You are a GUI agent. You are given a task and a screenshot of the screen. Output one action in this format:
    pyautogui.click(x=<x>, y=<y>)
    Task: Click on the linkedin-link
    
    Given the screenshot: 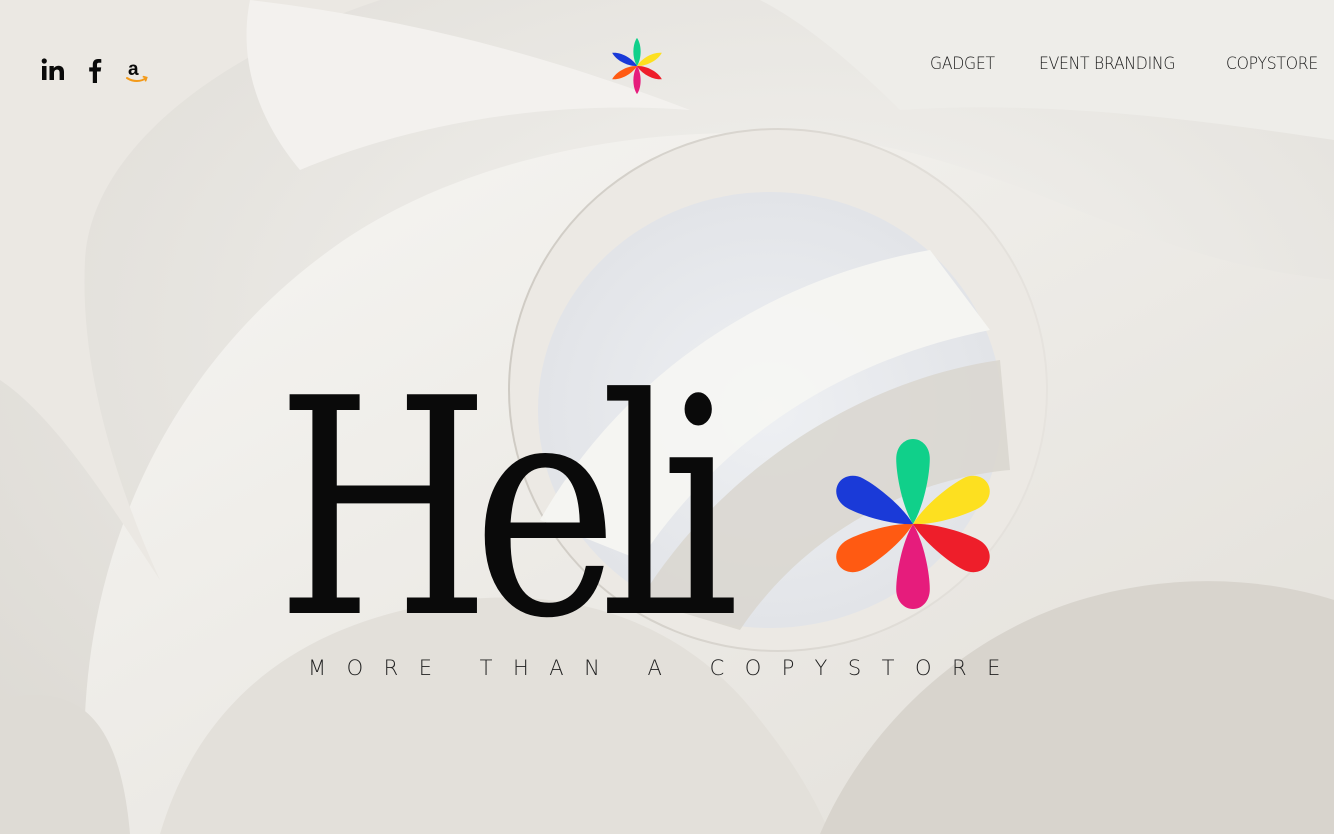 What is the action you would take?
    pyautogui.click(x=53, y=70)
    